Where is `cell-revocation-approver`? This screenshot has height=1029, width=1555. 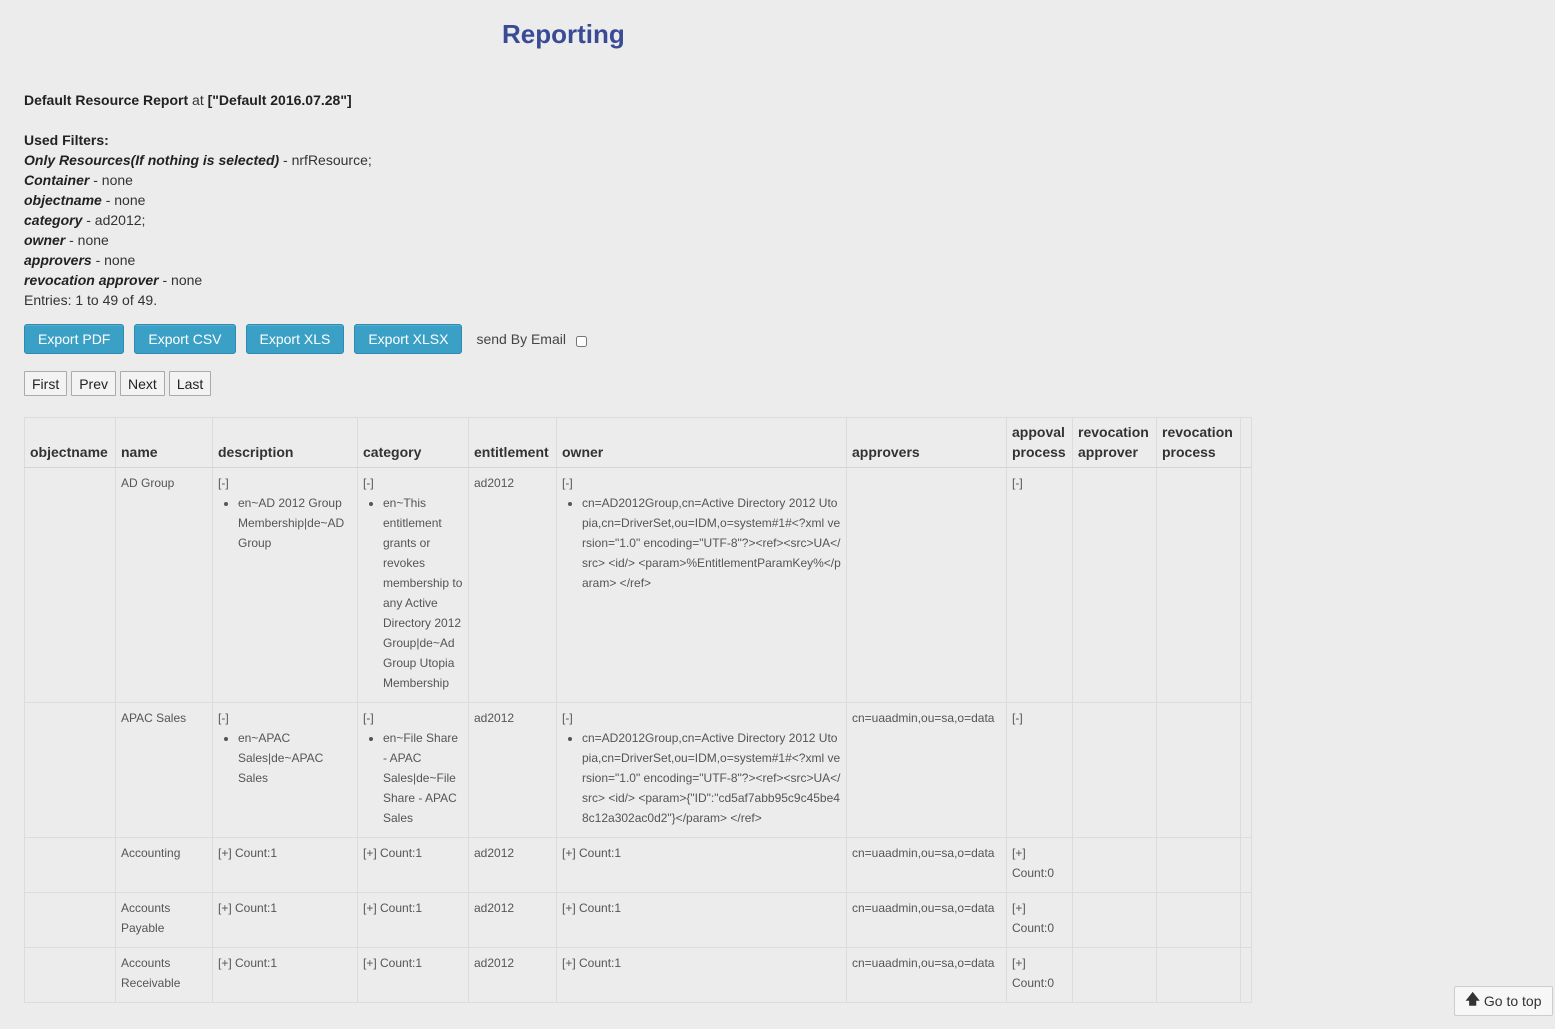 cell-revocation-approver is located at coordinates (1114, 770).